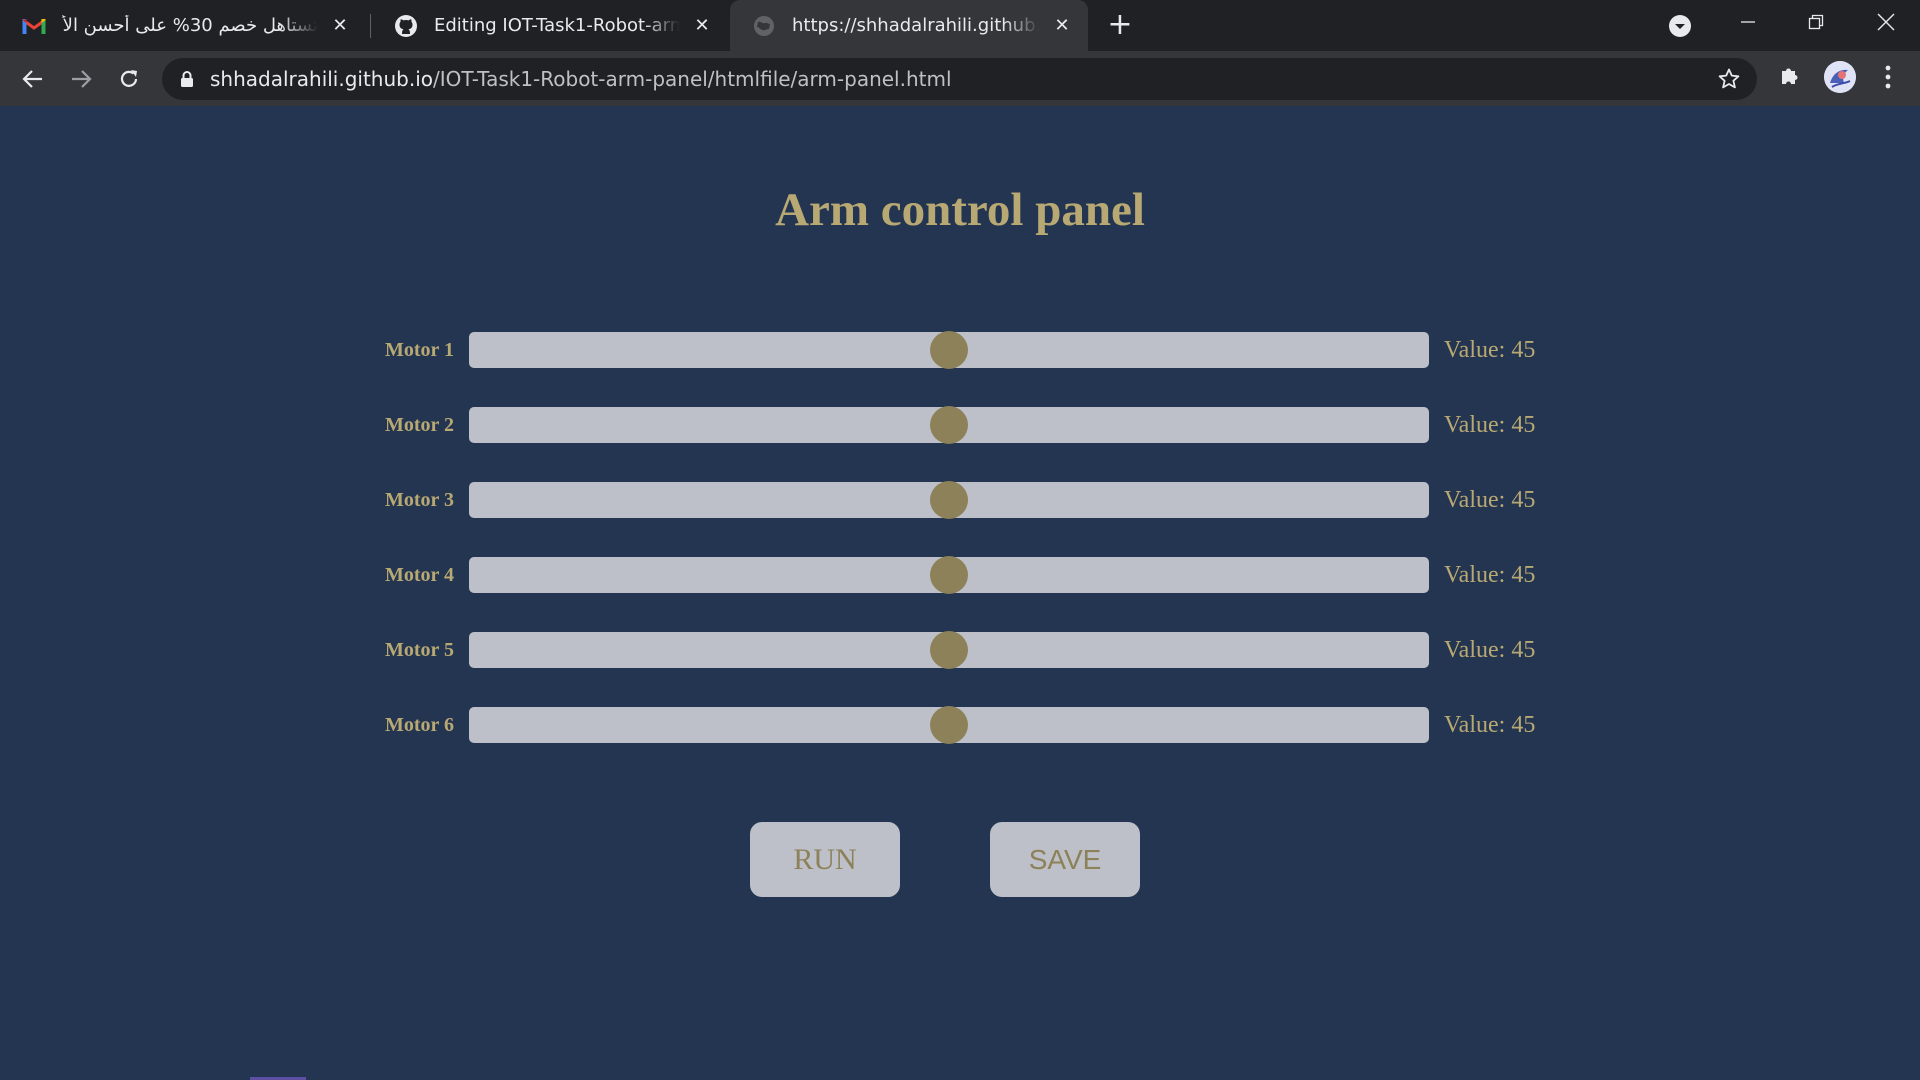 The image size is (1920, 1080). What do you see at coordinates (406, 26) in the screenshot?
I see `github-icon` at bounding box center [406, 26].